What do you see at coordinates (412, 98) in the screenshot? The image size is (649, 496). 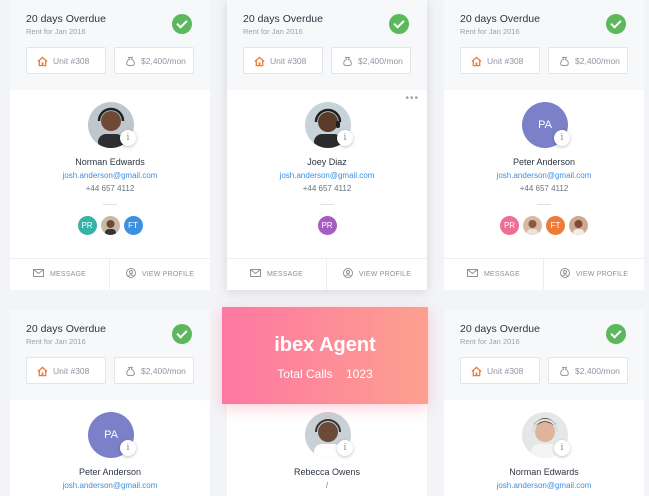 I see `more-options-icon: •••` at bounding box center [412, 98].